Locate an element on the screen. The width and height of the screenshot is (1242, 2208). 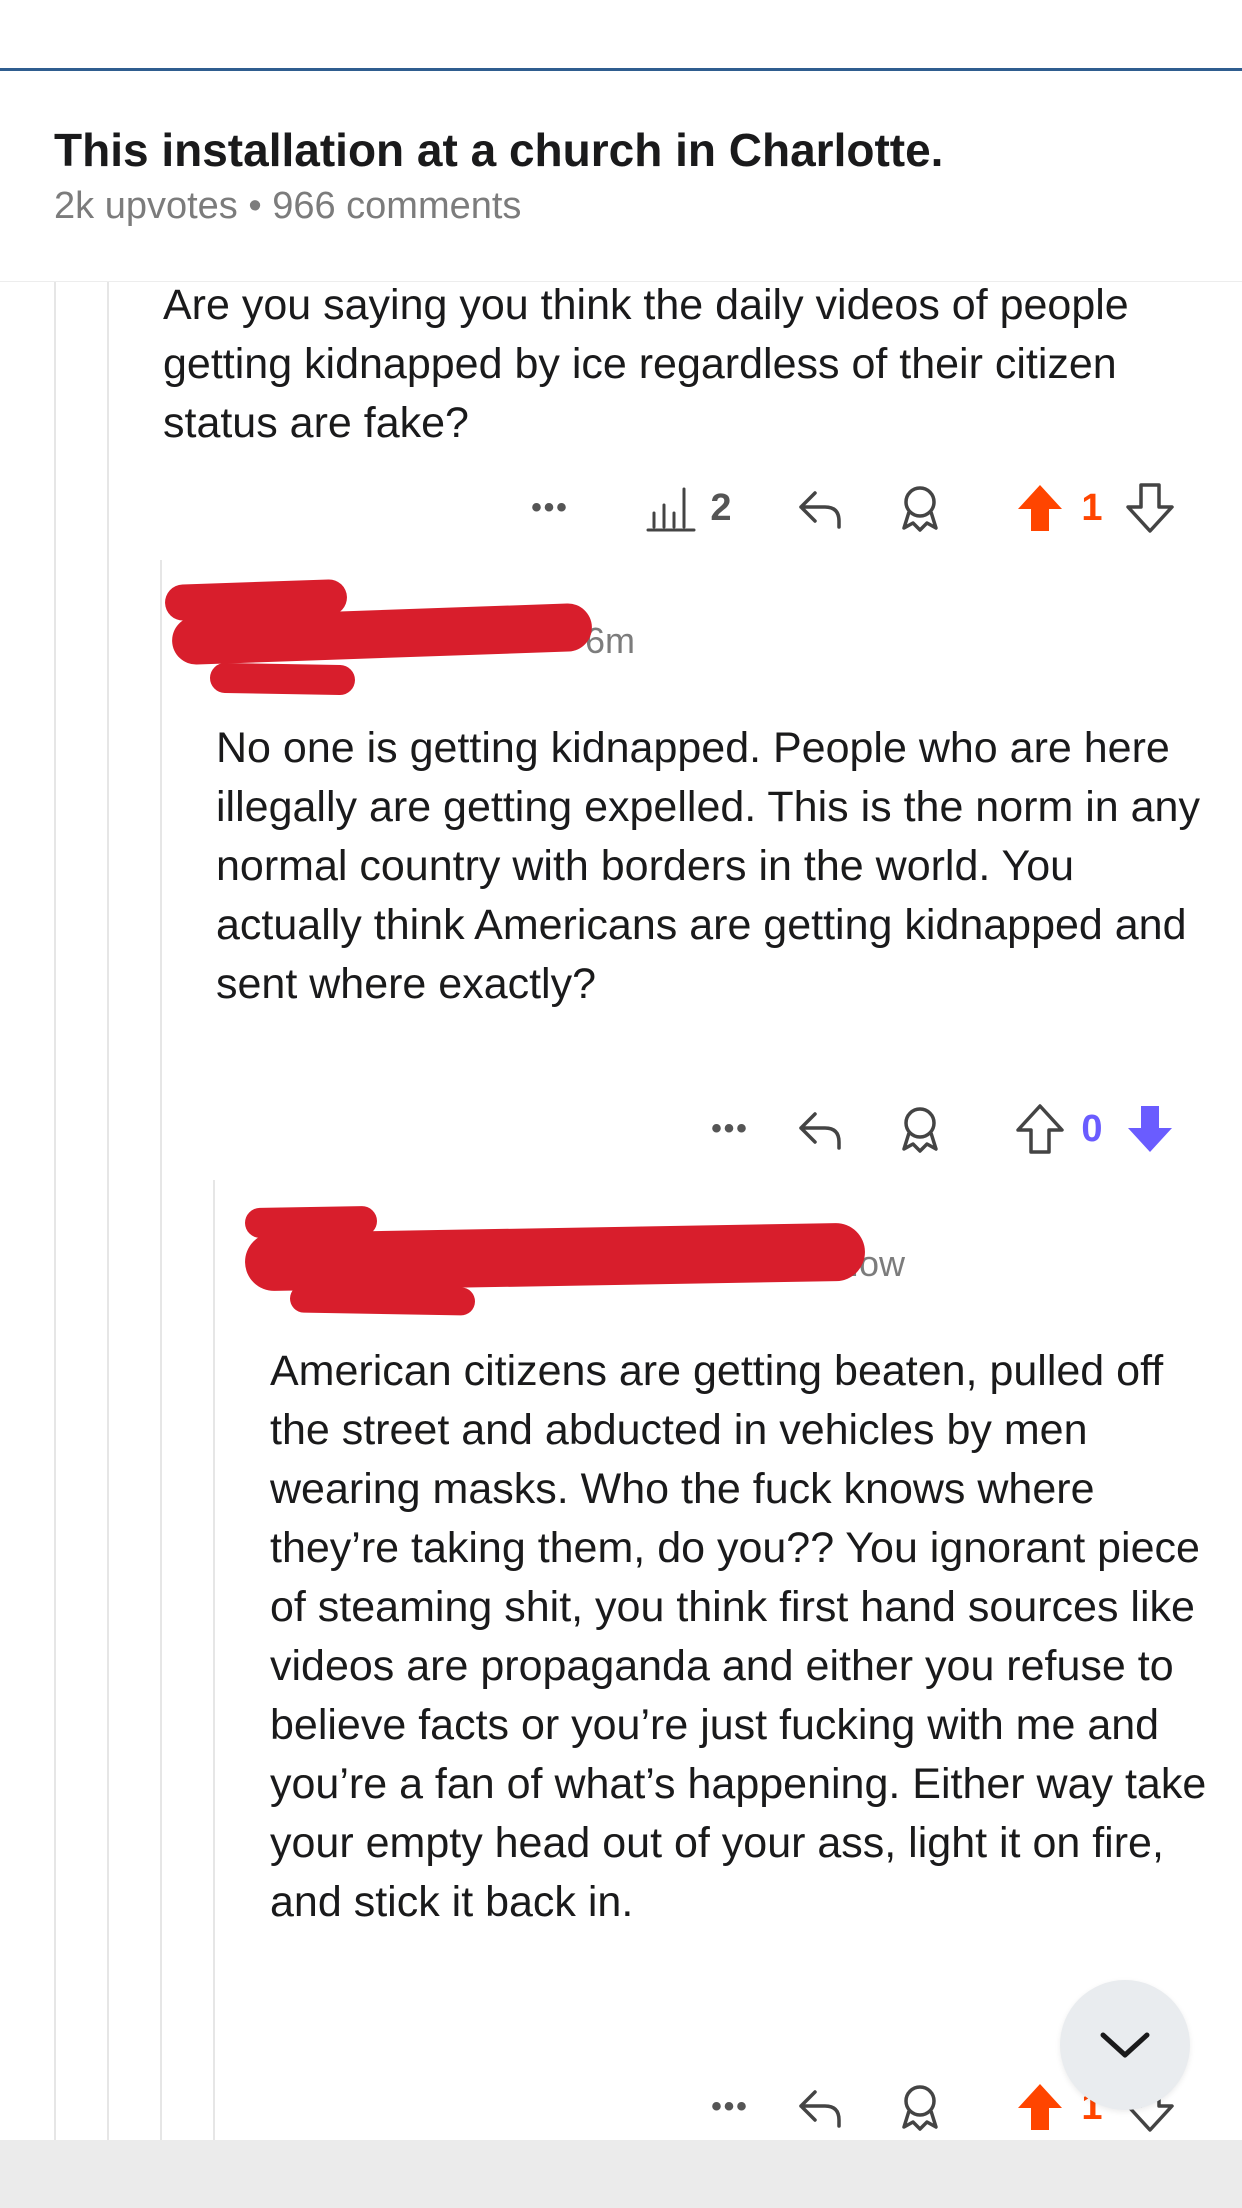
comment-timestamp: 6m is located at coordinates (610, 640).